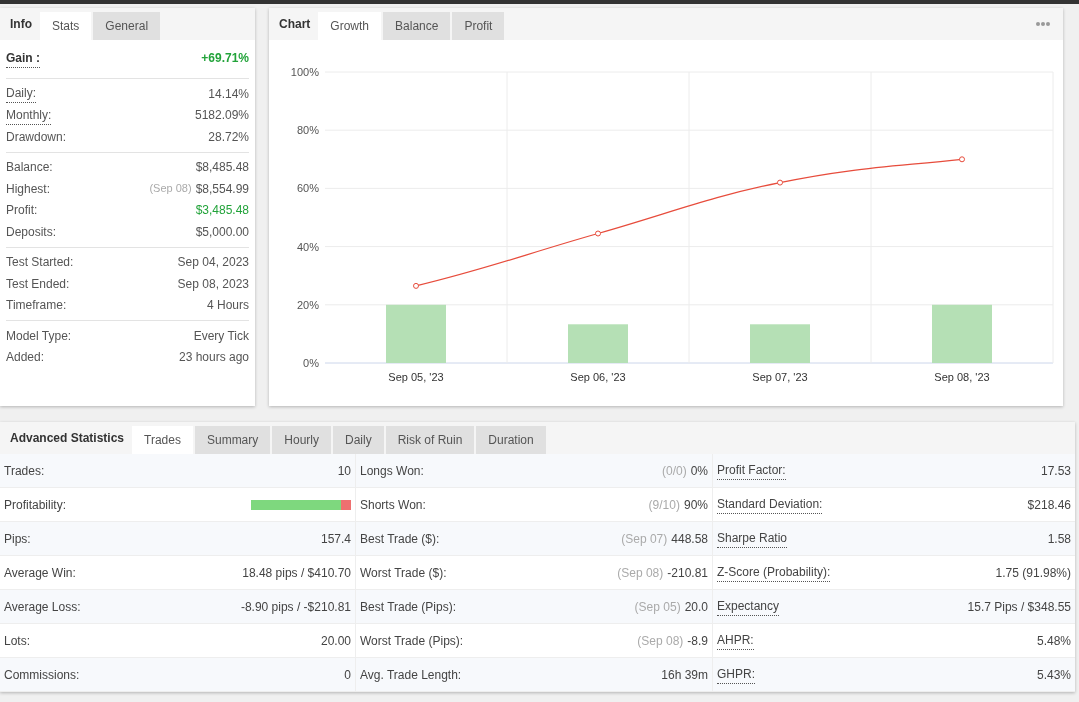 The image size is (1079, 702). Describe the element at coordinates (228, 137) in the screenshot. I see `stat-value: 28.72%` at that location.